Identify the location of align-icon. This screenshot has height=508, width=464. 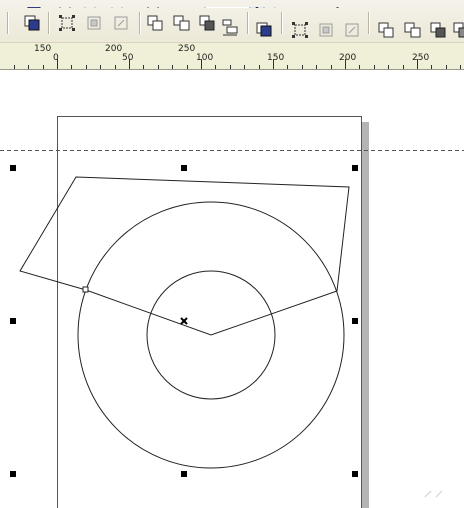
(300, 30).